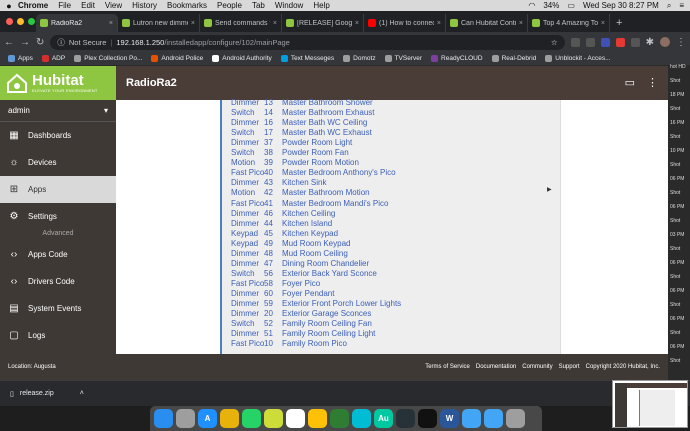  I want to click on menu-window: Window, so click(289, 5).